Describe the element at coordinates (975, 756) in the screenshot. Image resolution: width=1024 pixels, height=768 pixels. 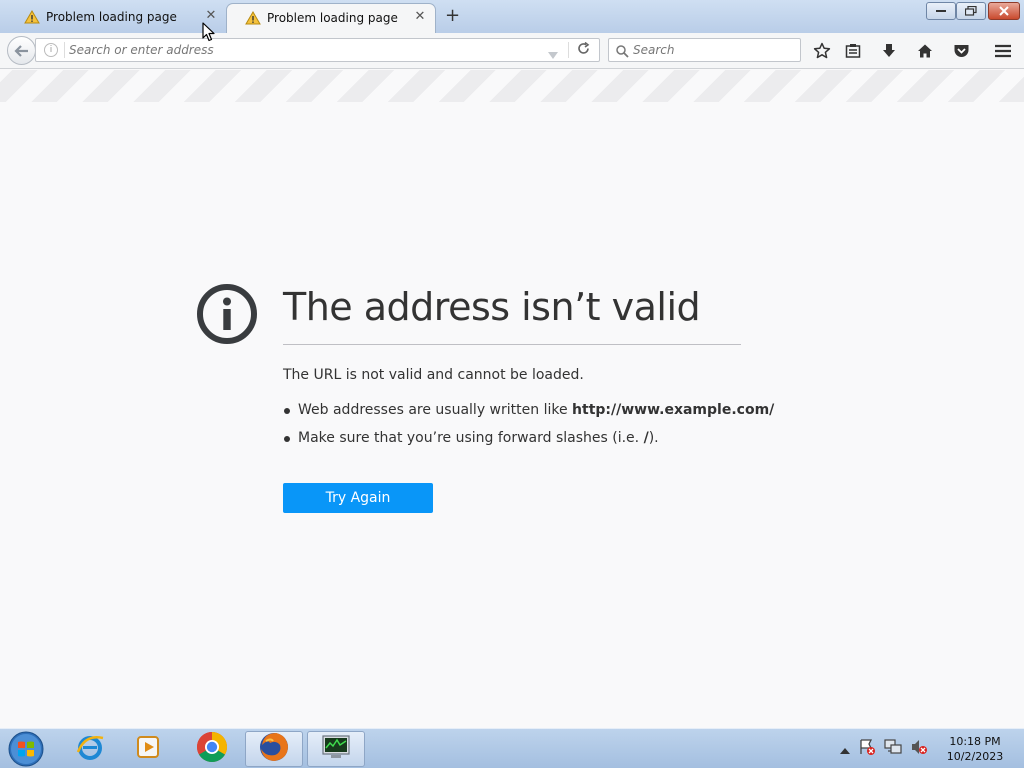
I see `clock-date: 10/2/2023` at that location.